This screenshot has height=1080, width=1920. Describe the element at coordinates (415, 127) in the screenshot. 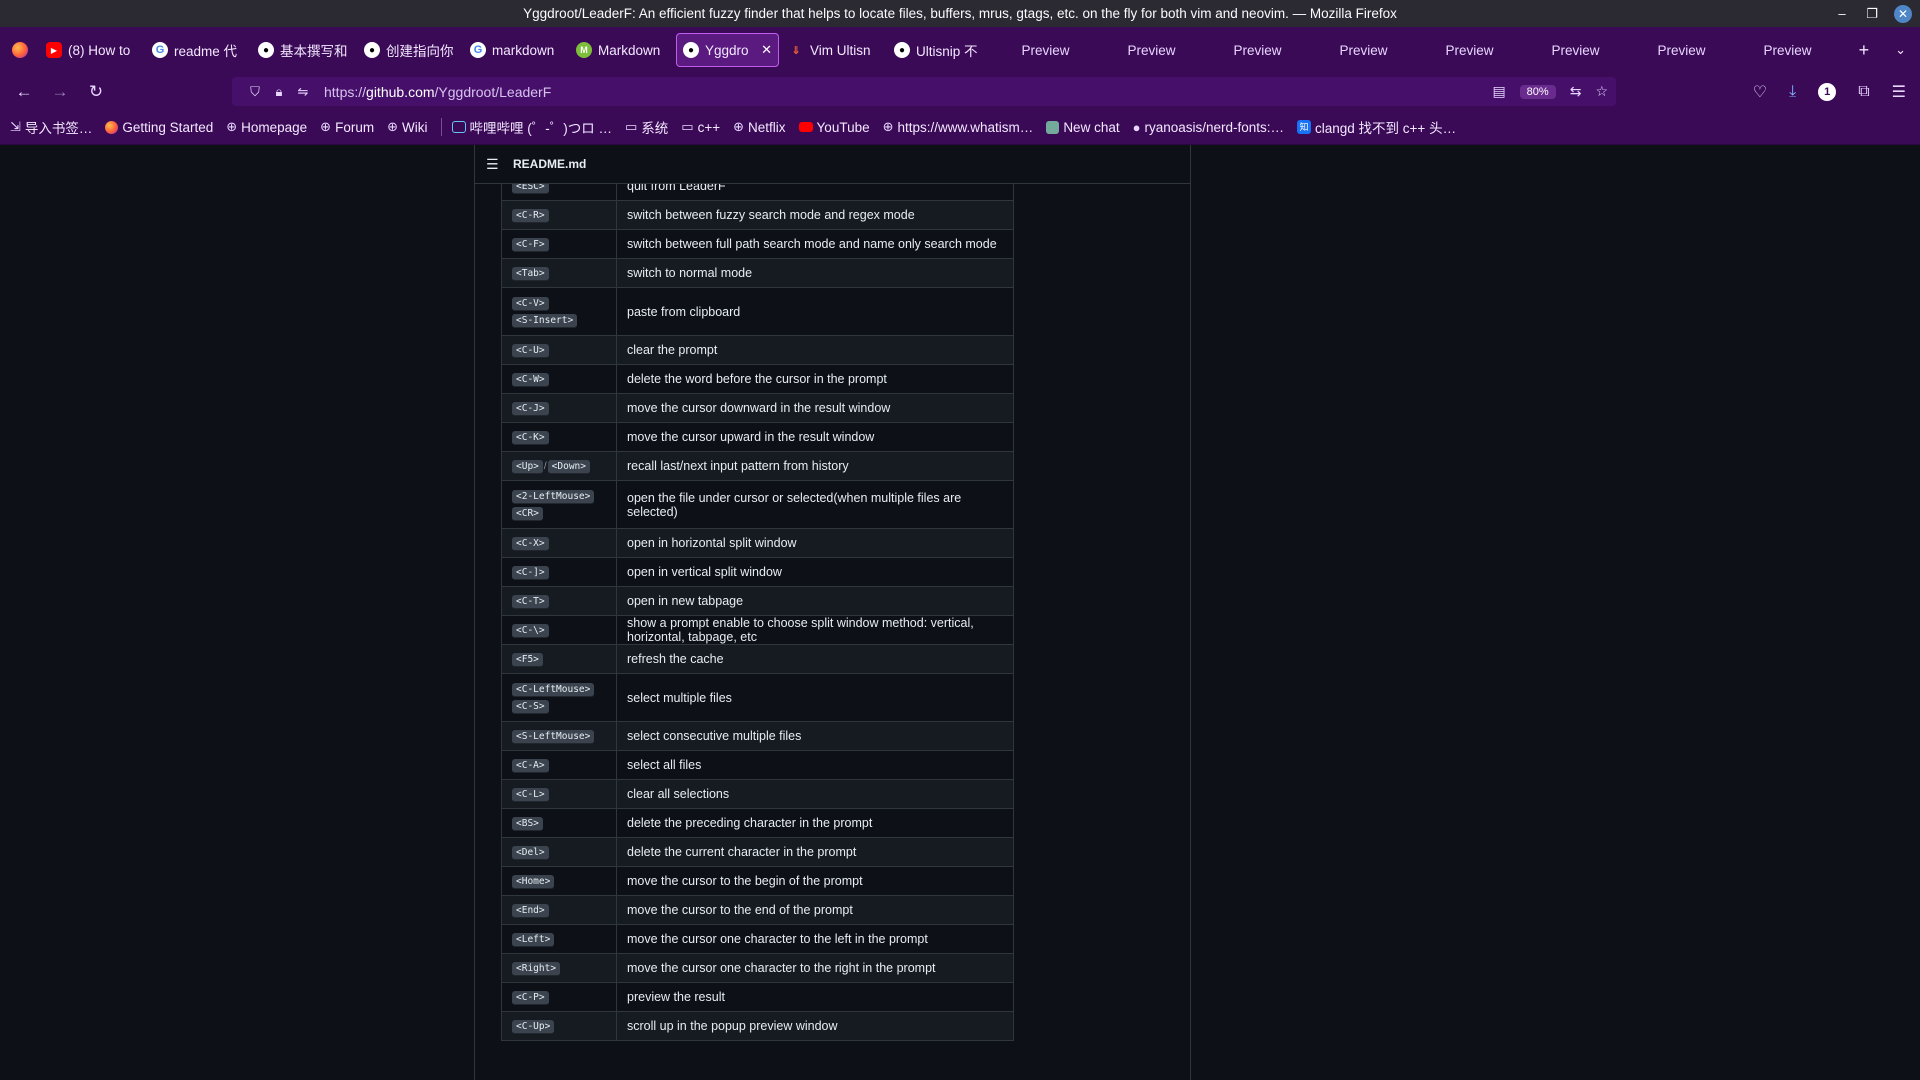

I see `bookmark-label: Wiki` at that location.